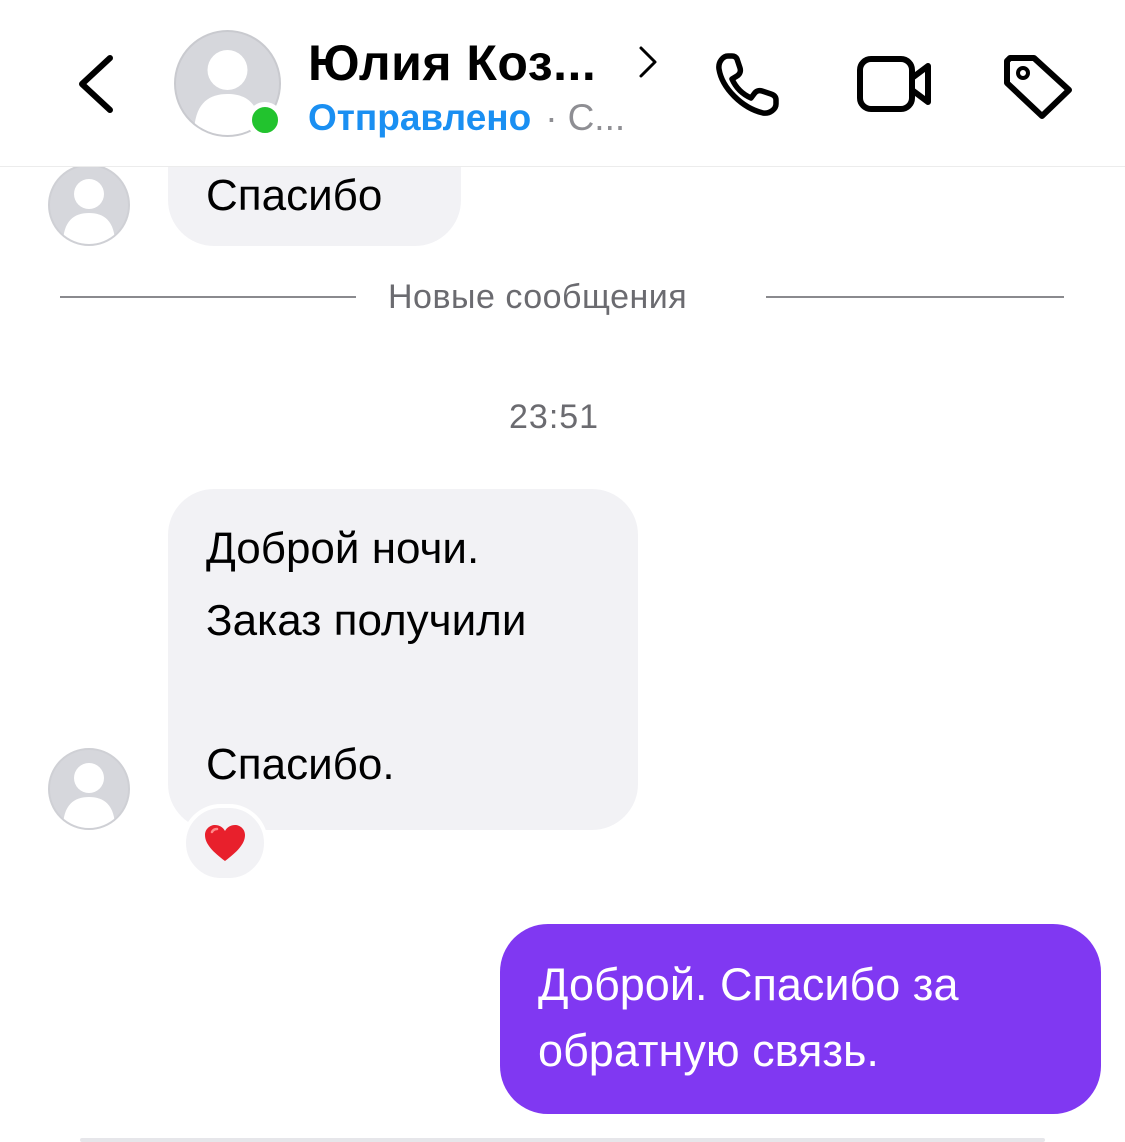  What do you see at coordinates (1038, 89) in the screenshot?
I see `tag-icon` at bounding box center [1038, 89].